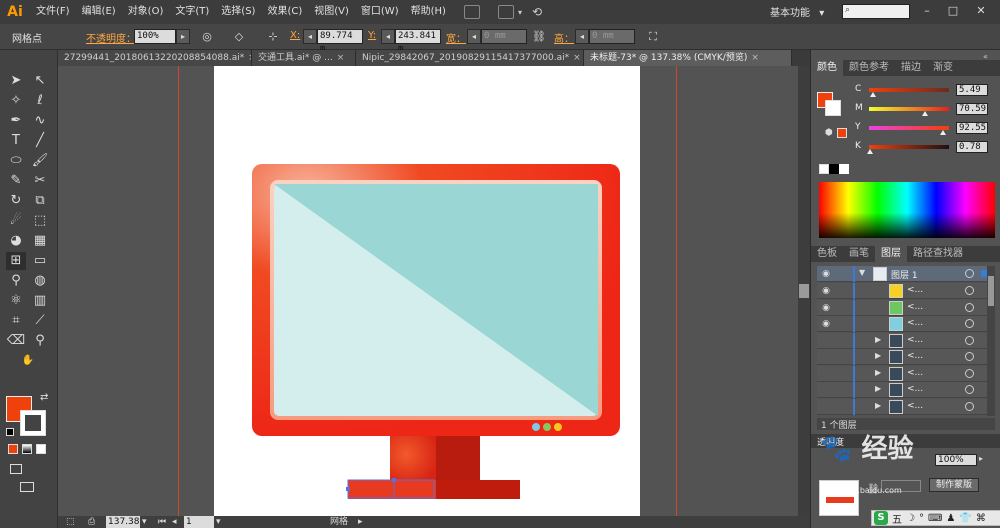  What do you see at coordinates (921, 518) in the screenshot?
I see `ime-punct-icon: °` at bounding box center [921, 518].